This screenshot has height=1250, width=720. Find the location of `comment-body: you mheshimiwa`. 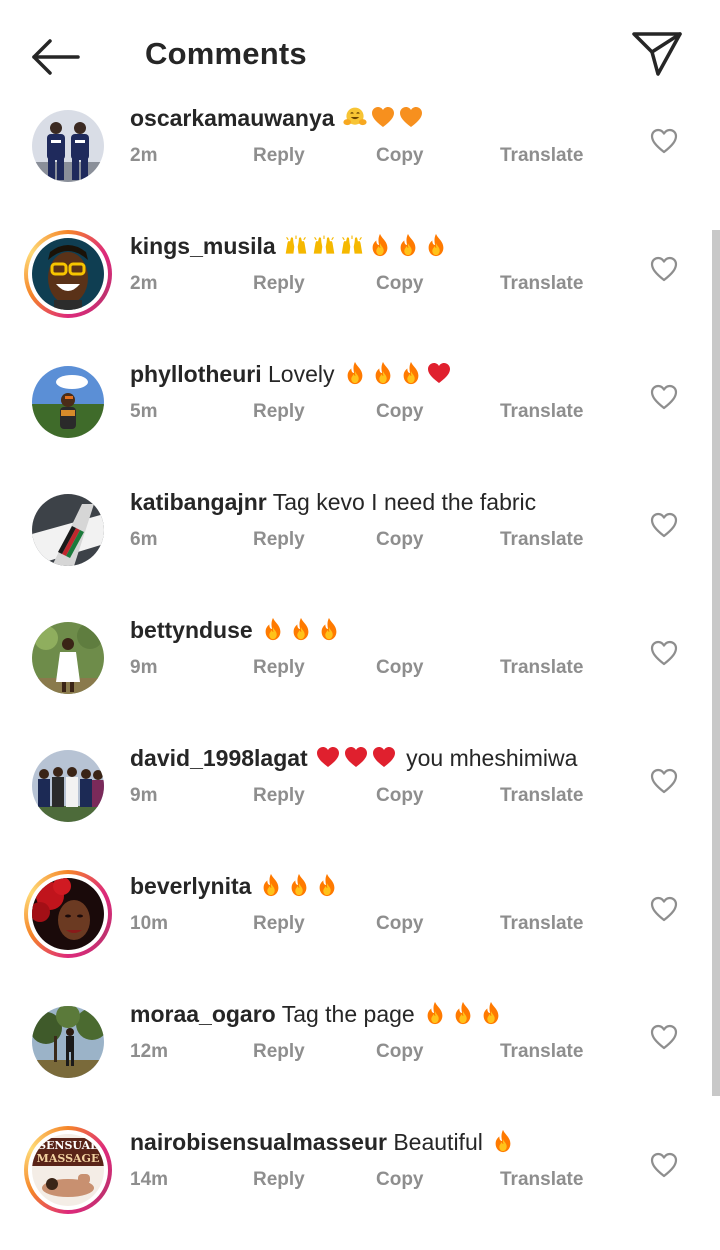

comment-body: you mheshimiwa is located at coordinates (488, 758).